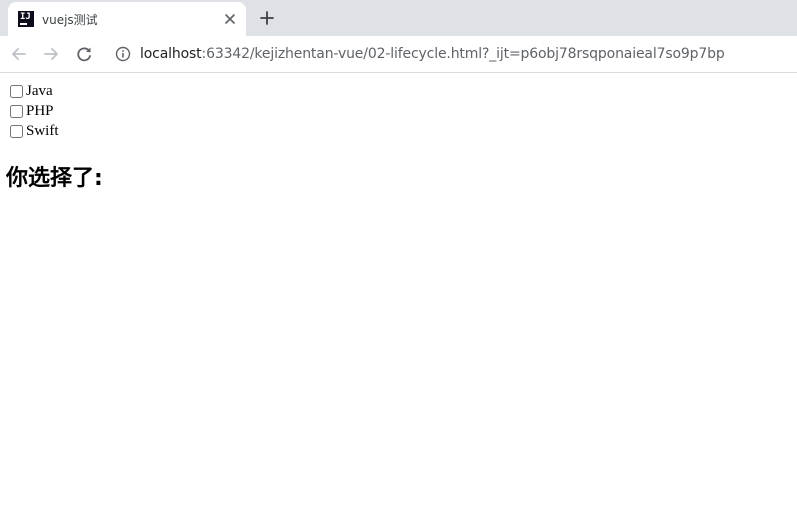 The height and width of the screenshot is (505, 797). I want to click on intellij-favicon-icon: IJ, so click(26, 19).